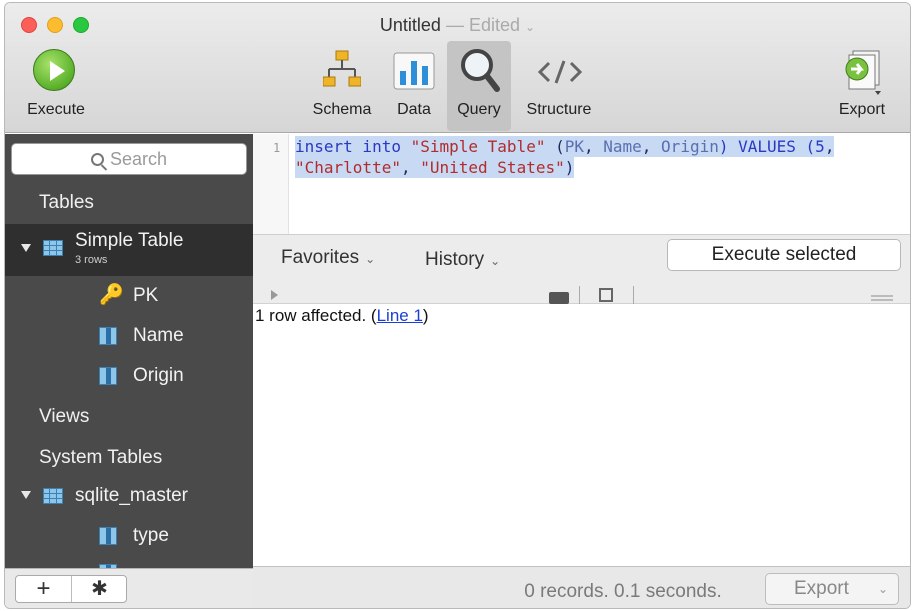 This screenshot has width=915, height=611. What do you see at coordinates (559, 298) in the screenshot?
I see `folder-icon` at bounding box center [559, 298].